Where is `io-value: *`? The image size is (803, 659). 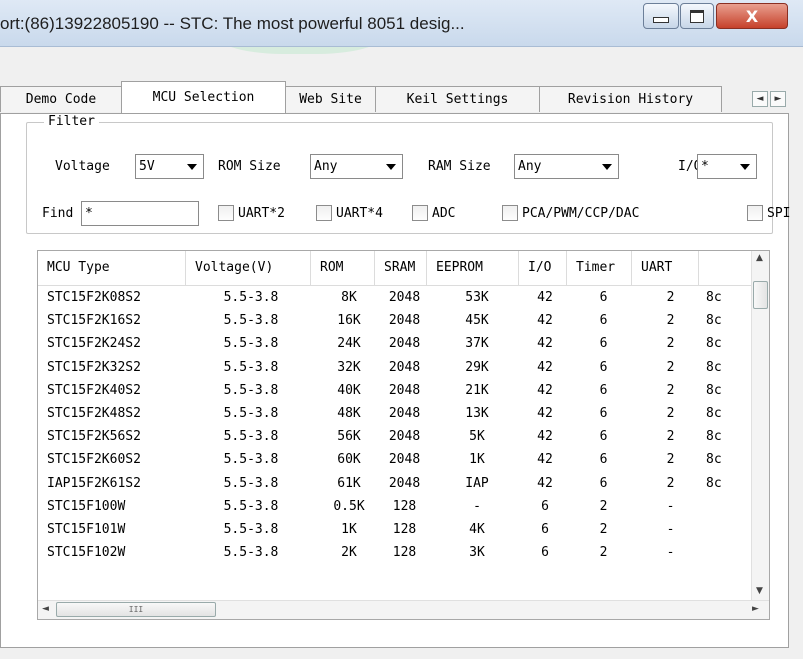
io-value: * is located at coordinates (705, 166).